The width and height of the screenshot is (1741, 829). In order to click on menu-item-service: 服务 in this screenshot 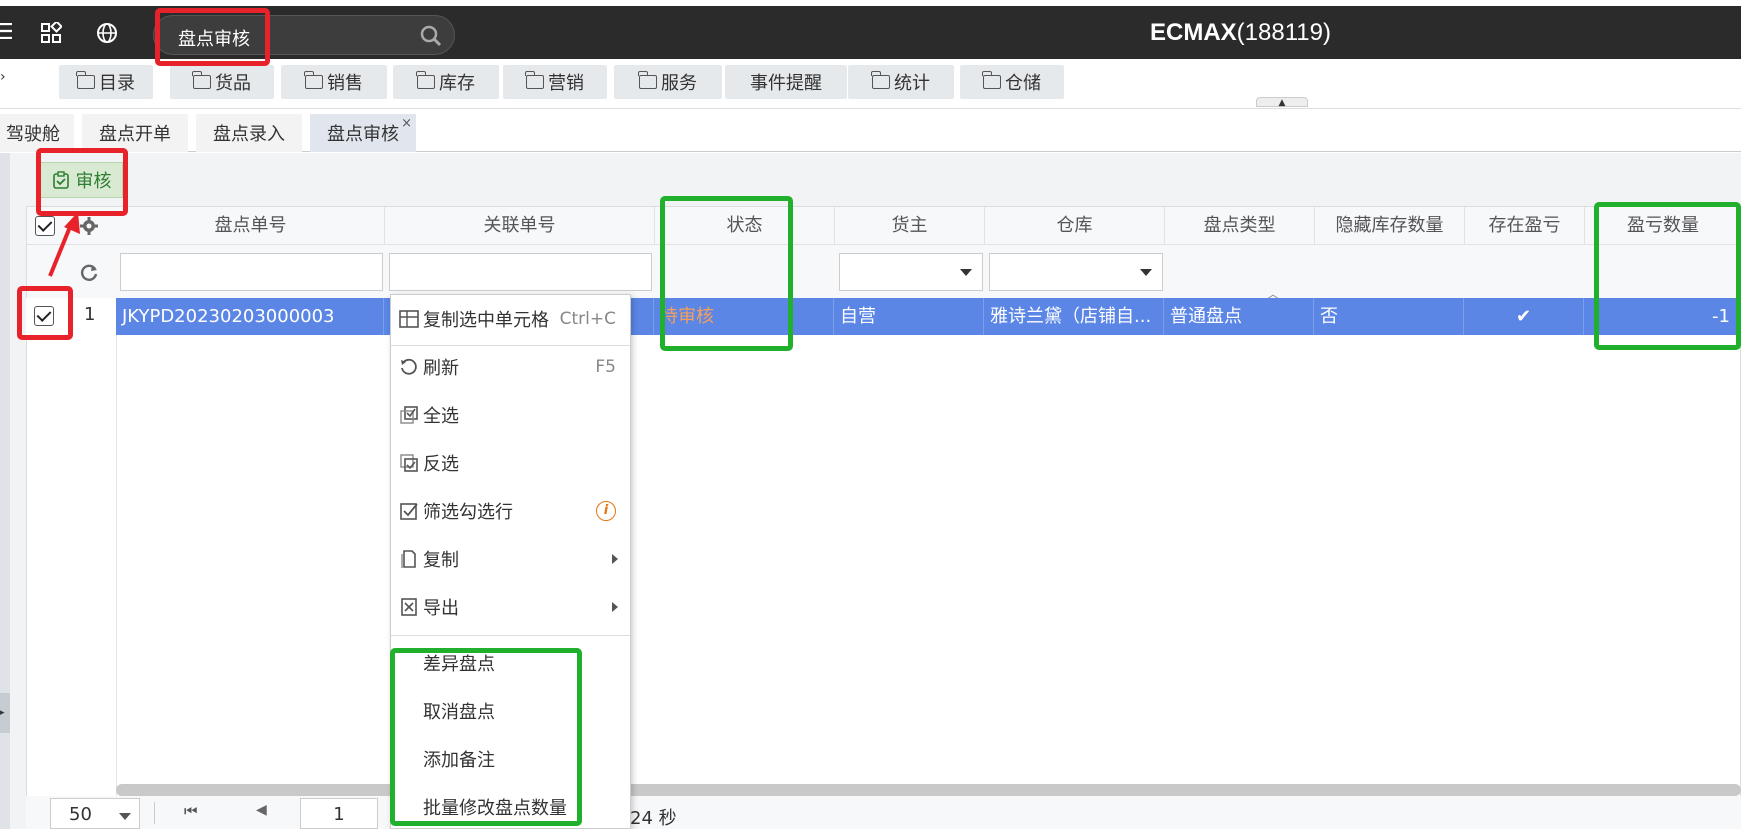, I will do `click(668, 82)`.